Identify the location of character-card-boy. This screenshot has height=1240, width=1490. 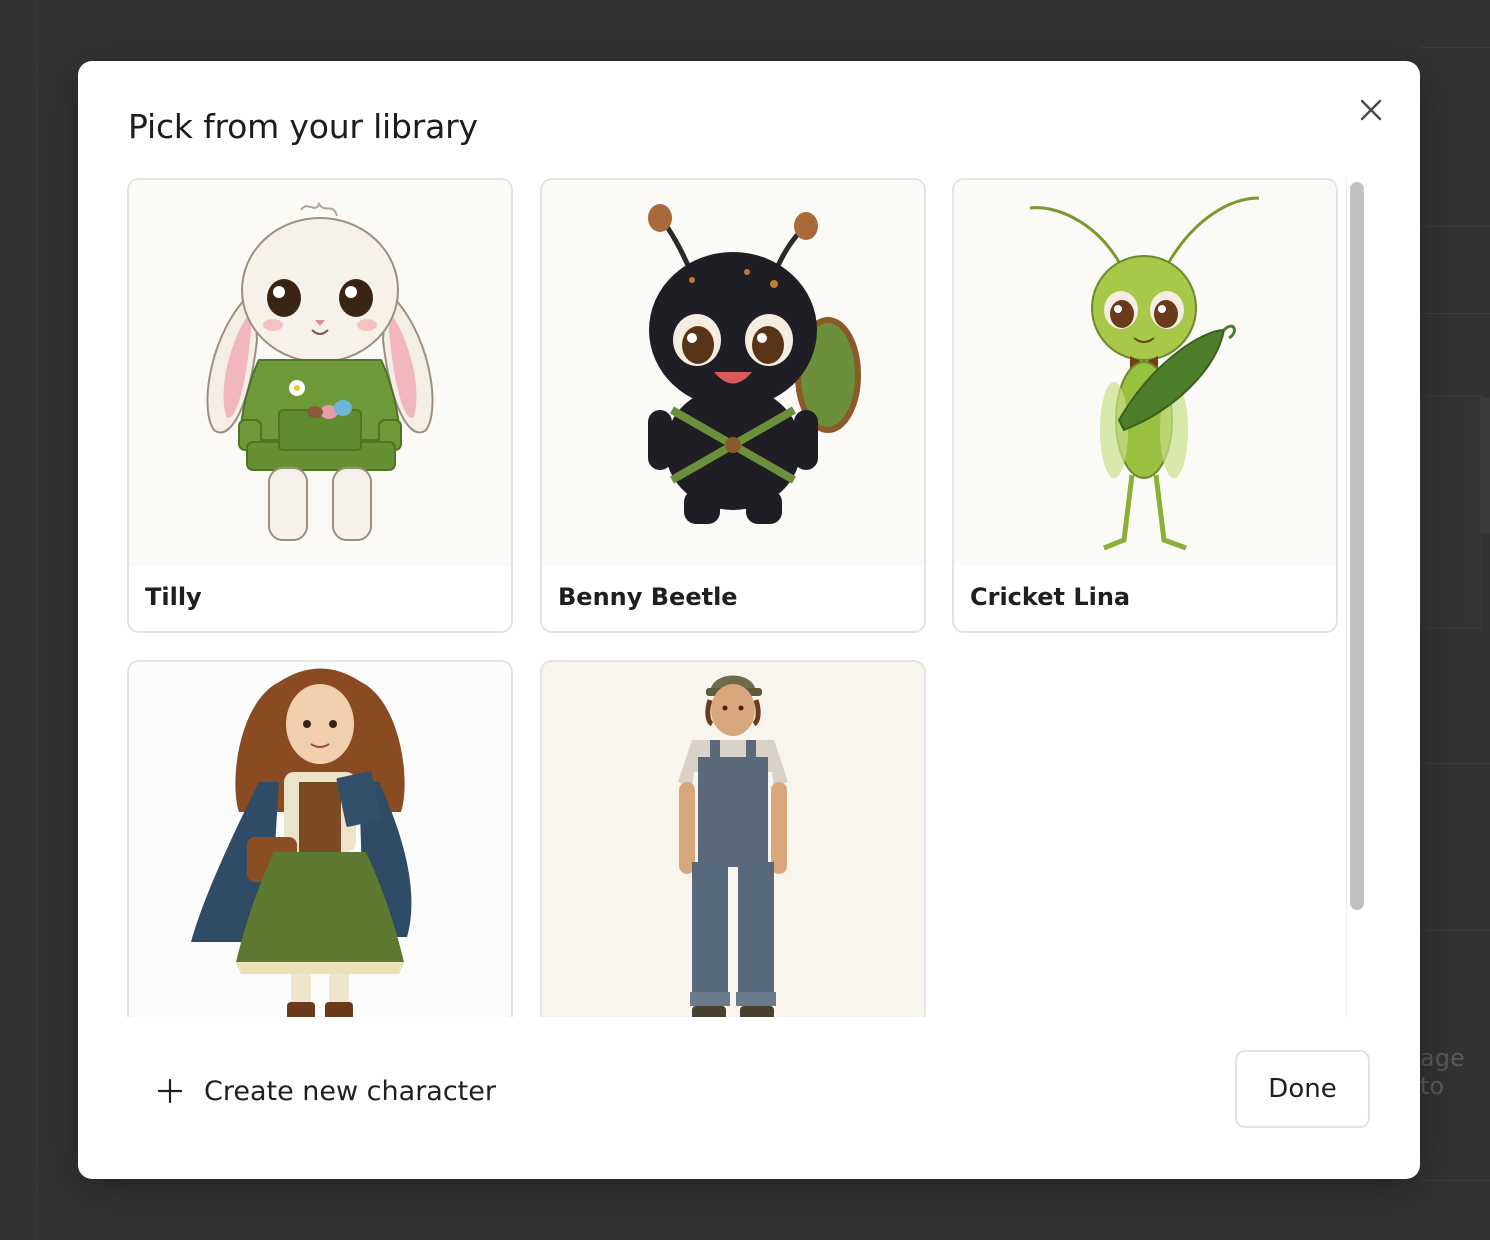
(733, 838).